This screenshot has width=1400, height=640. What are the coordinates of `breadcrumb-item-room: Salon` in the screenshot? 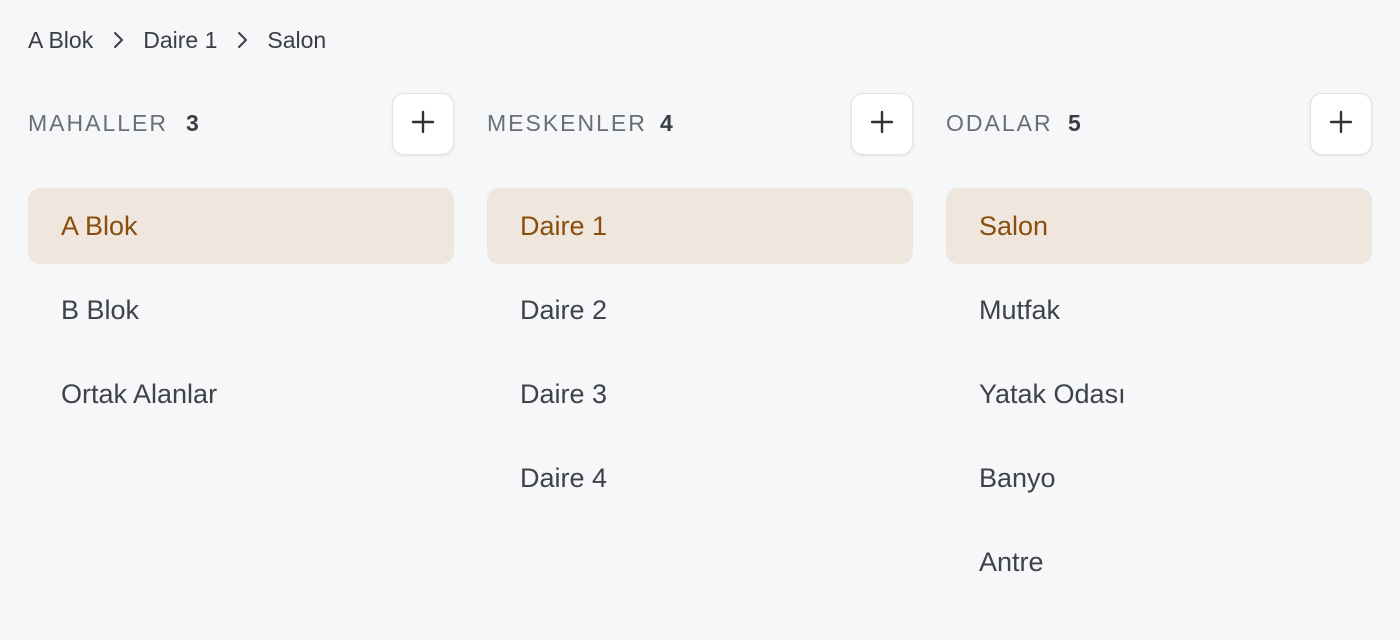 It's located at (297, 39).